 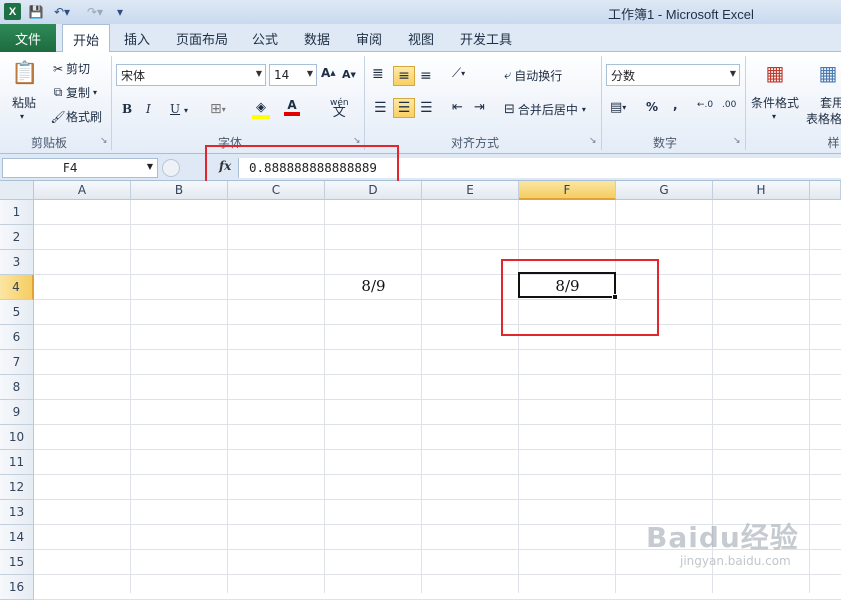 I want to click on column-header-partial, so click(x=825, y=190).